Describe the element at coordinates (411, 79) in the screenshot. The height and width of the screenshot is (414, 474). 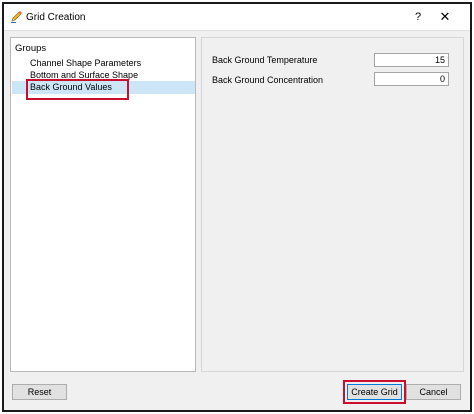
I see `background-concentration-input` at that location.